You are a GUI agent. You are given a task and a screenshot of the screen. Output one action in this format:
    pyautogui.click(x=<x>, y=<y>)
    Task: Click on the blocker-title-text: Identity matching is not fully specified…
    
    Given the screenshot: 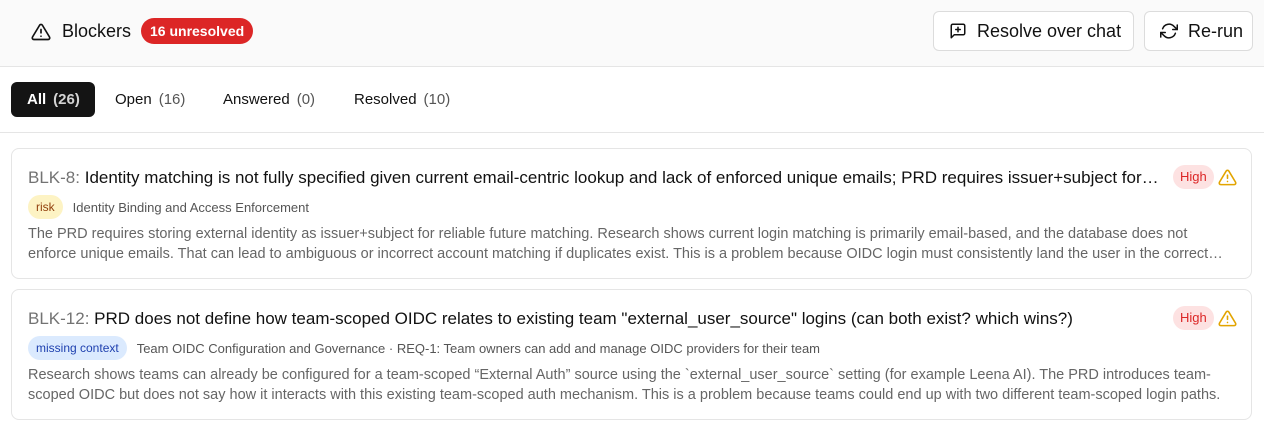 What is the action you would take?
    pyautogui.click(x=623, y=177)
    